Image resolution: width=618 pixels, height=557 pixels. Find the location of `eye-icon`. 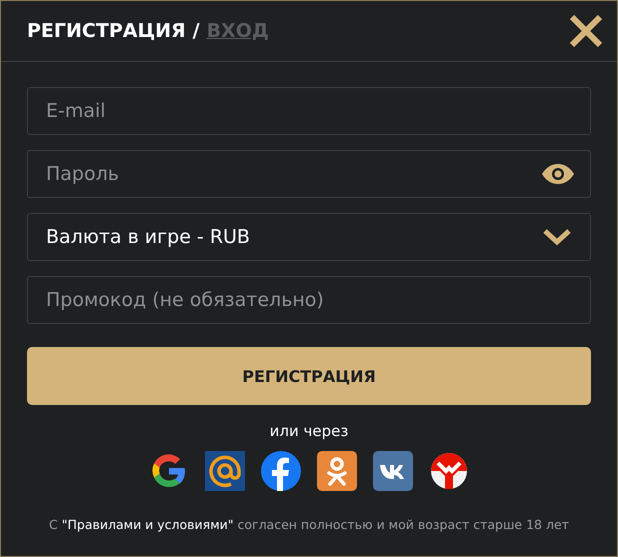

eye-icon is located at coordinates (558, 174).